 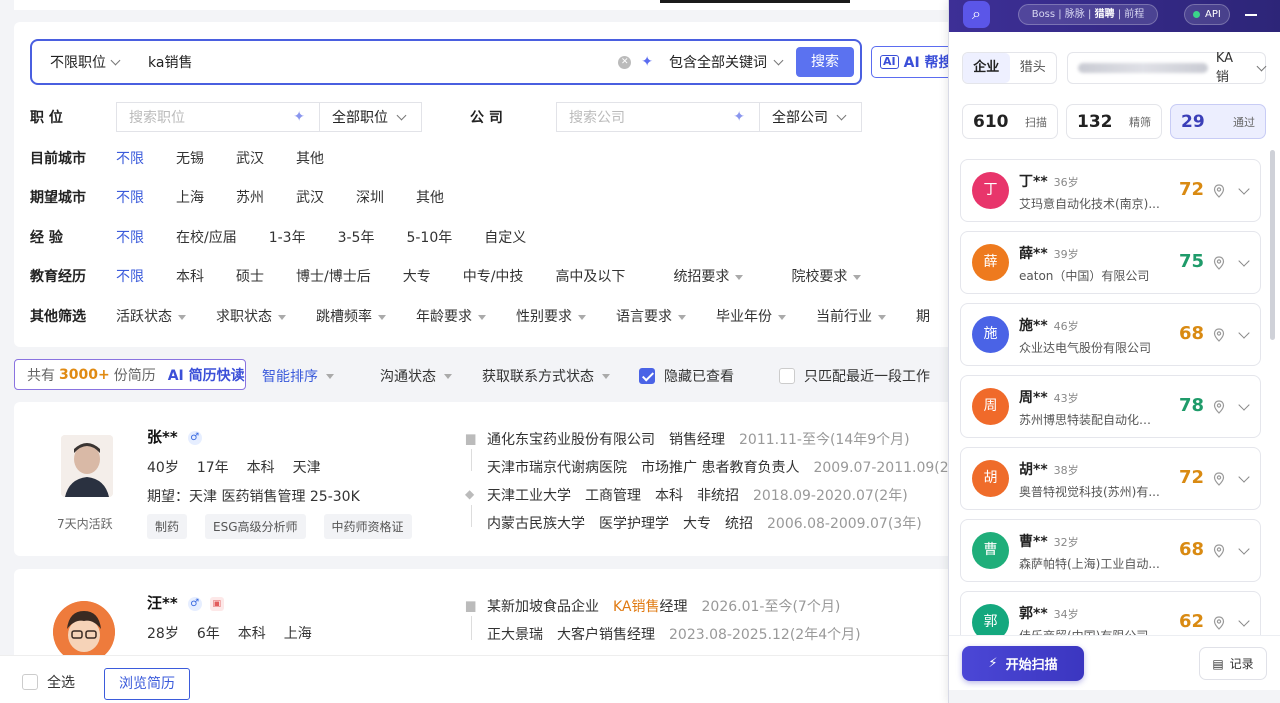 What do you see at coordinates (726, 62) in the screenshot?
I see `keyword-mode-select: 包含全部关键词` at bounding box center [726, 62].